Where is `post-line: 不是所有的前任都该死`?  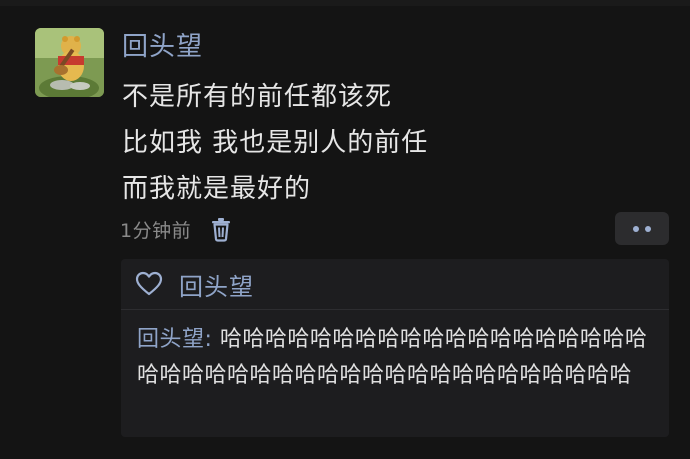
post-line: 不是所有的前任都该死 is located at coordinates (257, 97).